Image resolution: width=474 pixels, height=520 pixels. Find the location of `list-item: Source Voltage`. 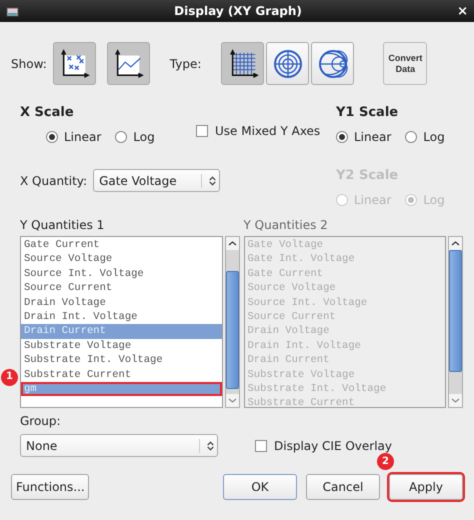

list-item: Source Voltage is located at coordinates (121, 259).